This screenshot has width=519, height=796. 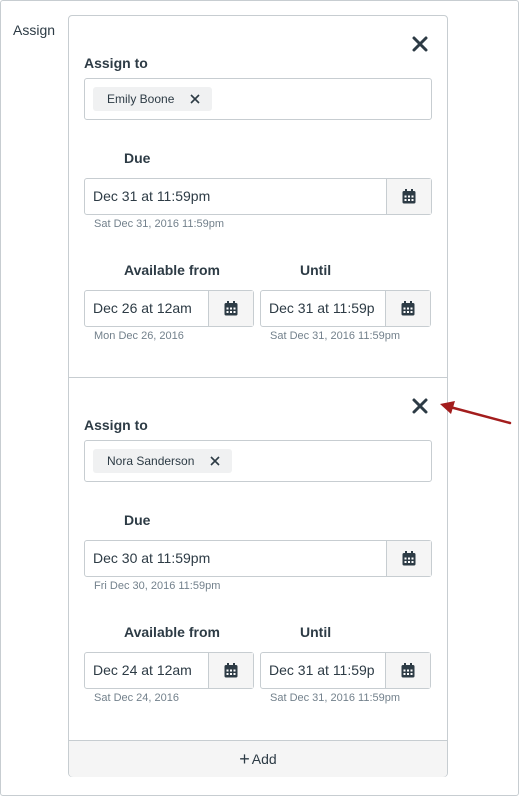 I want to click on due-date-field: Dec 30 at 11:59pm, so click(x=258, y=558).